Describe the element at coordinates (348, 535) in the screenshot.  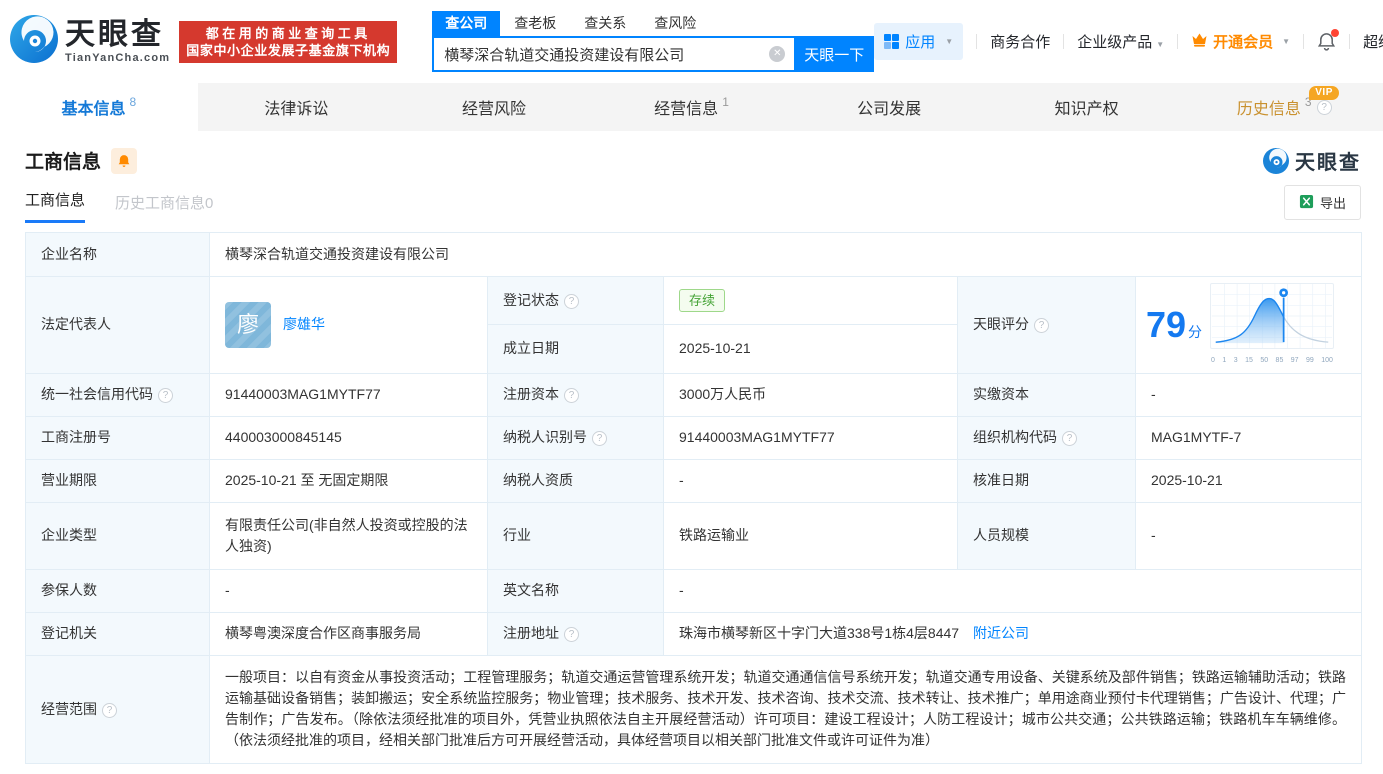
I see `field-company-type-value: 有限责任公司(非自然人投资或控股的法人独资)` at that location.